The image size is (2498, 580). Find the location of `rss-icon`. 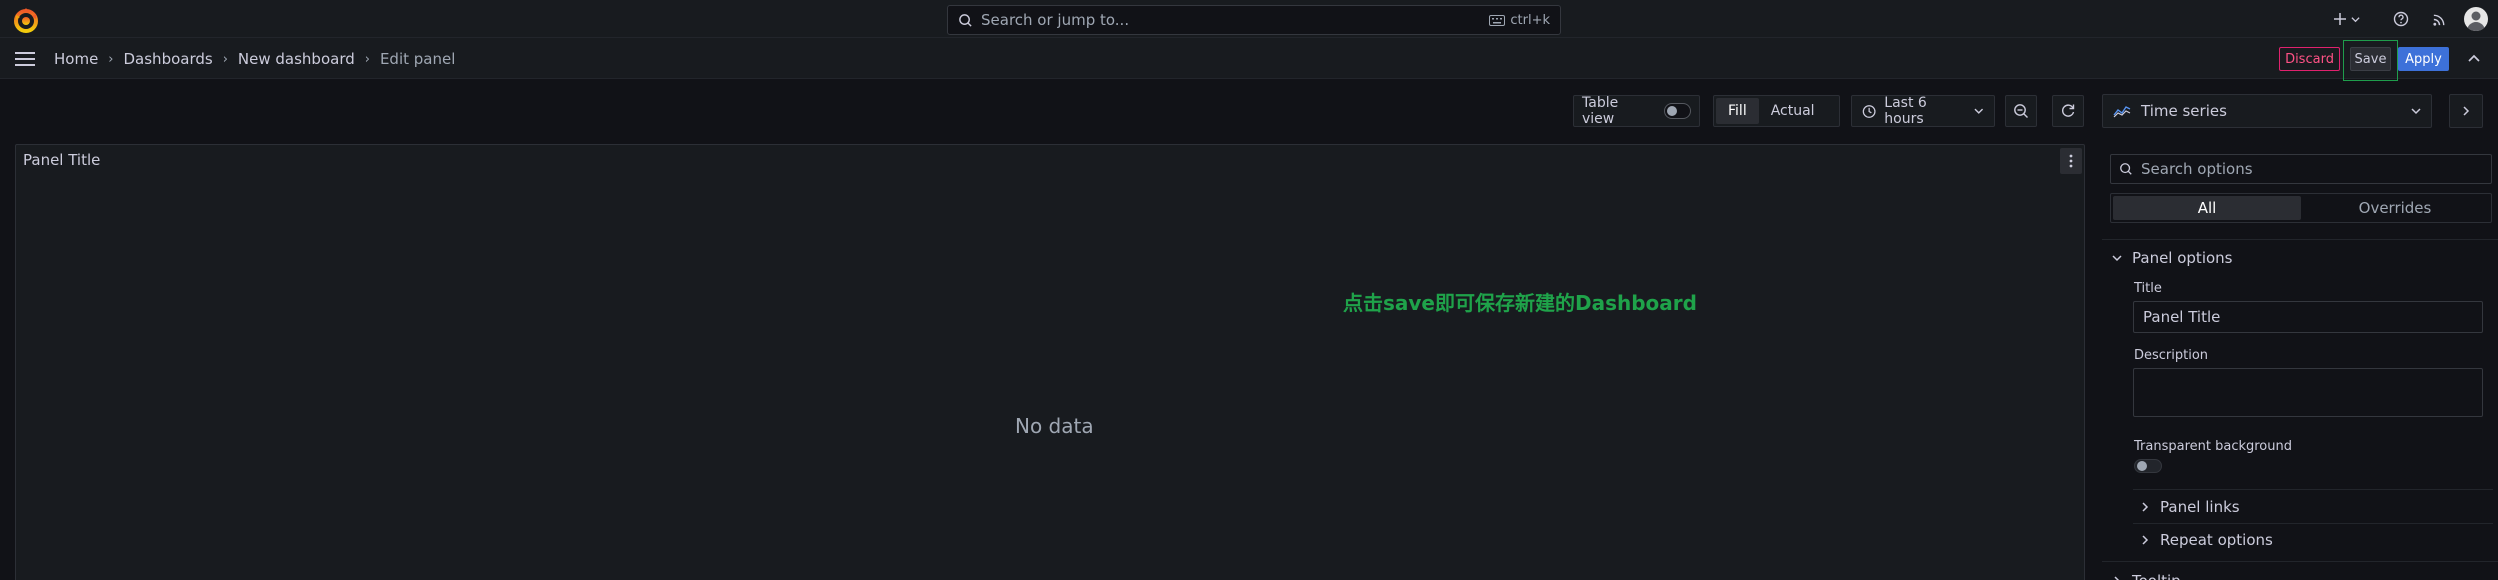

rss-icon is located at coordinates (2438, 20).